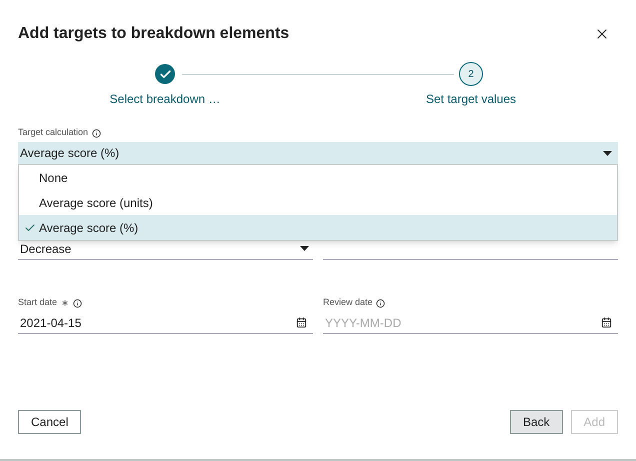  What do you see at coordinates (471, 74) in the screenshot?
I see `step-number: 2` at bounding box center [471, 74].